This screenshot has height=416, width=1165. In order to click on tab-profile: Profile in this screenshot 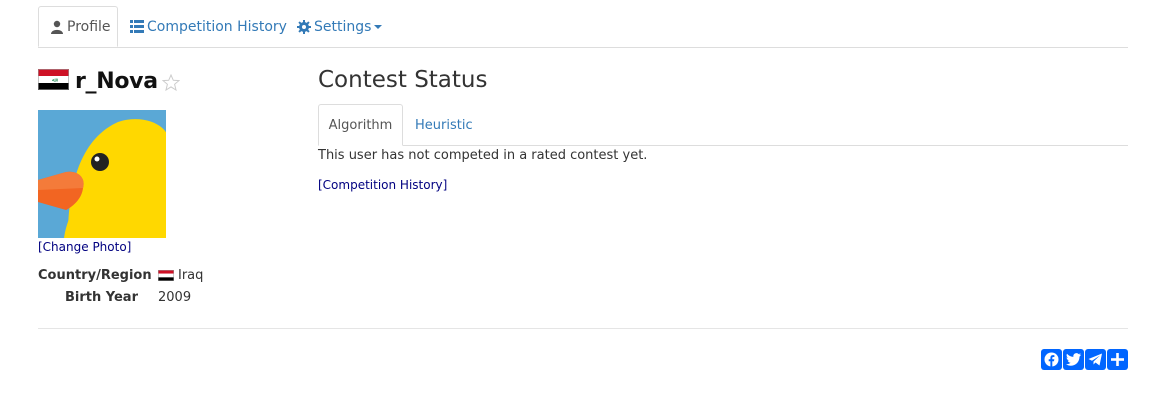, I will do `click(78, 26)`.